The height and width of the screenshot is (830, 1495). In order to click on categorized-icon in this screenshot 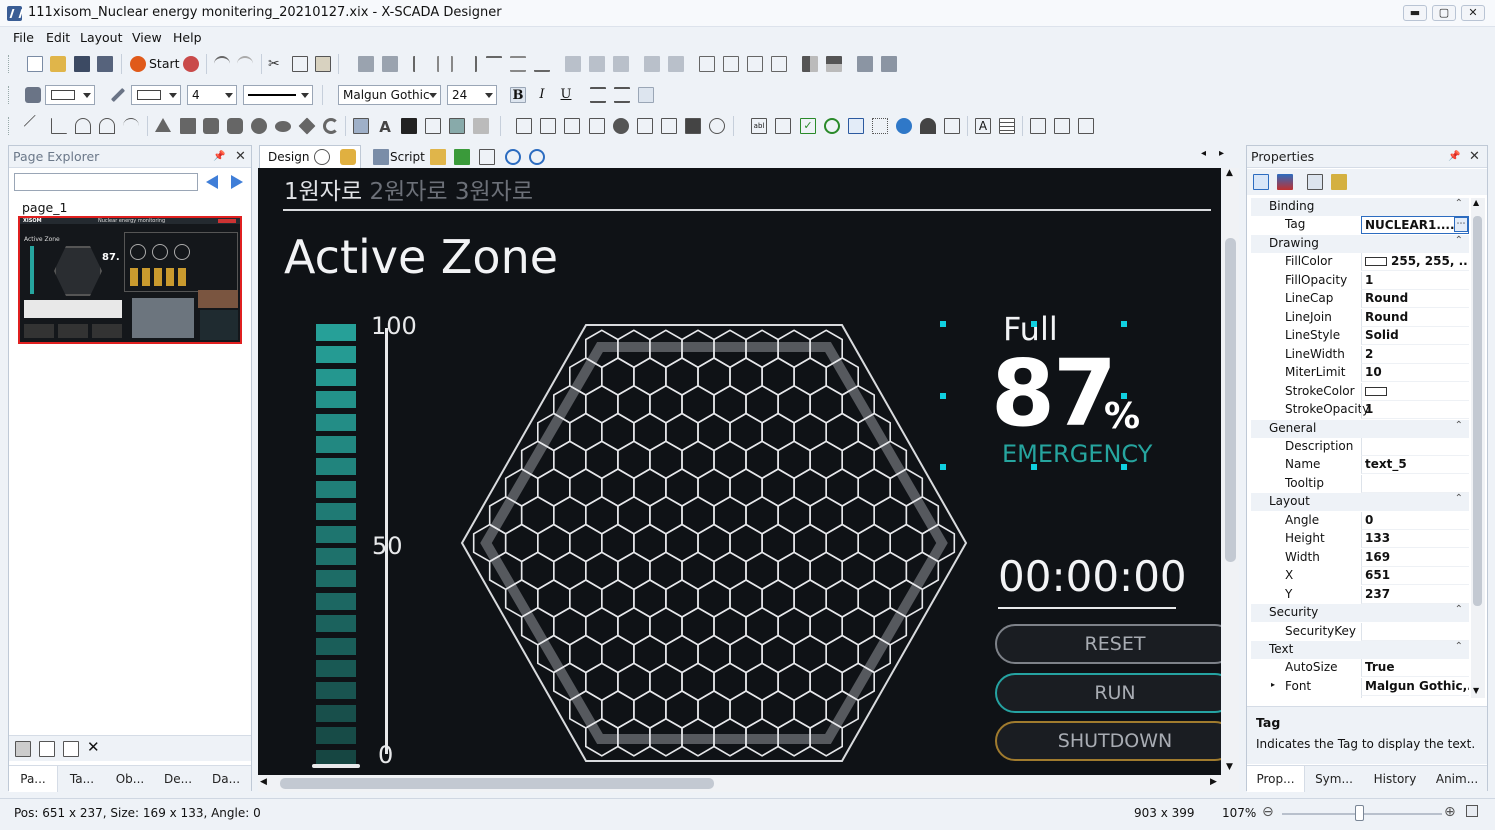, I will do `click(1261, 182)`.